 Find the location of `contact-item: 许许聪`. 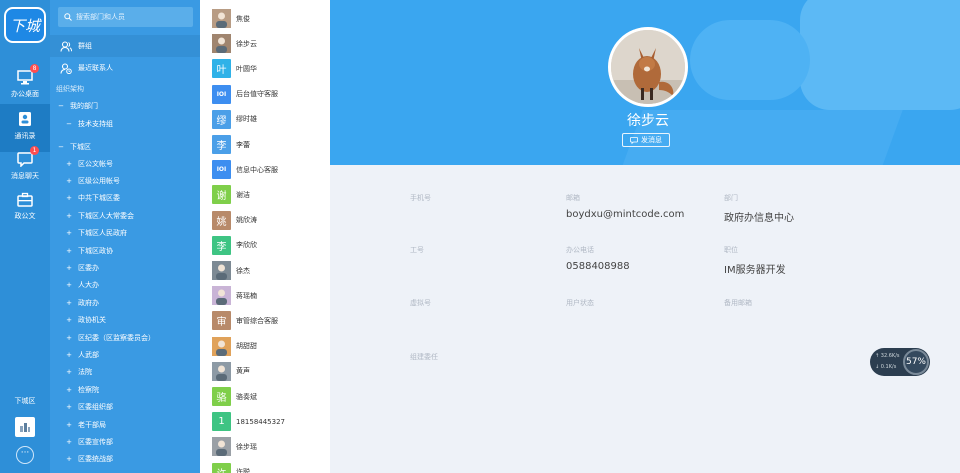

contact-item: 许许聪 is located at coordinates (265, 466).